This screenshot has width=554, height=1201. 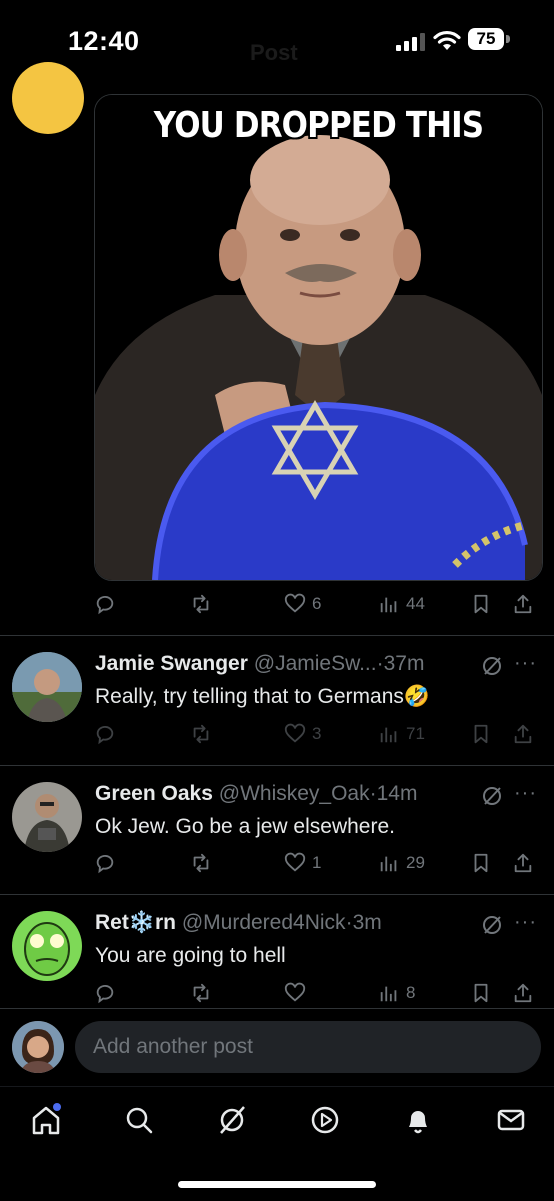 What do you see at coordinates (46, 1120) in the screenshot?
I see `home-icon` at bounding box center [46, 1120].